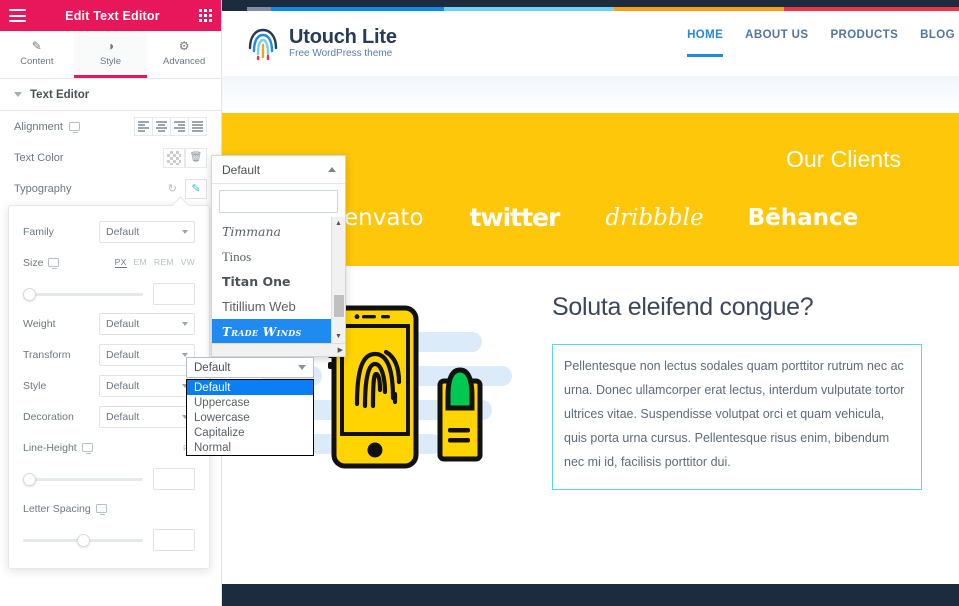  What do you see at coordinates (174, 157) in the screenshot?
I see `color-swatch-button` at bounding box center [174, 157].